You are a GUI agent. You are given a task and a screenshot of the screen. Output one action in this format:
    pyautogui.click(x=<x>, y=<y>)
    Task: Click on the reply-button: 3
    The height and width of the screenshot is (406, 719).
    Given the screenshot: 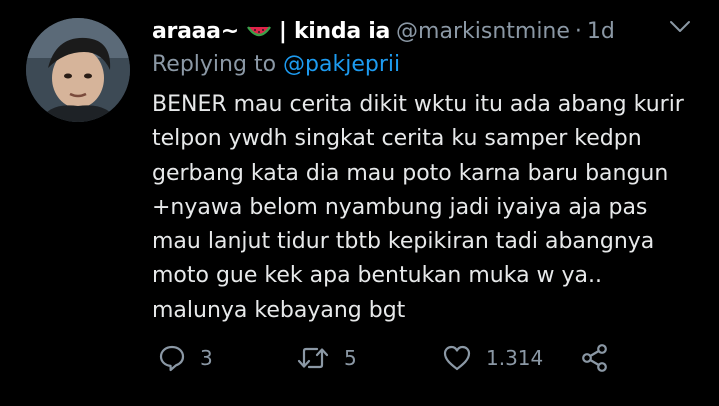 What is the action you would take?
    pyautogui.click(x=185, y=358)
    